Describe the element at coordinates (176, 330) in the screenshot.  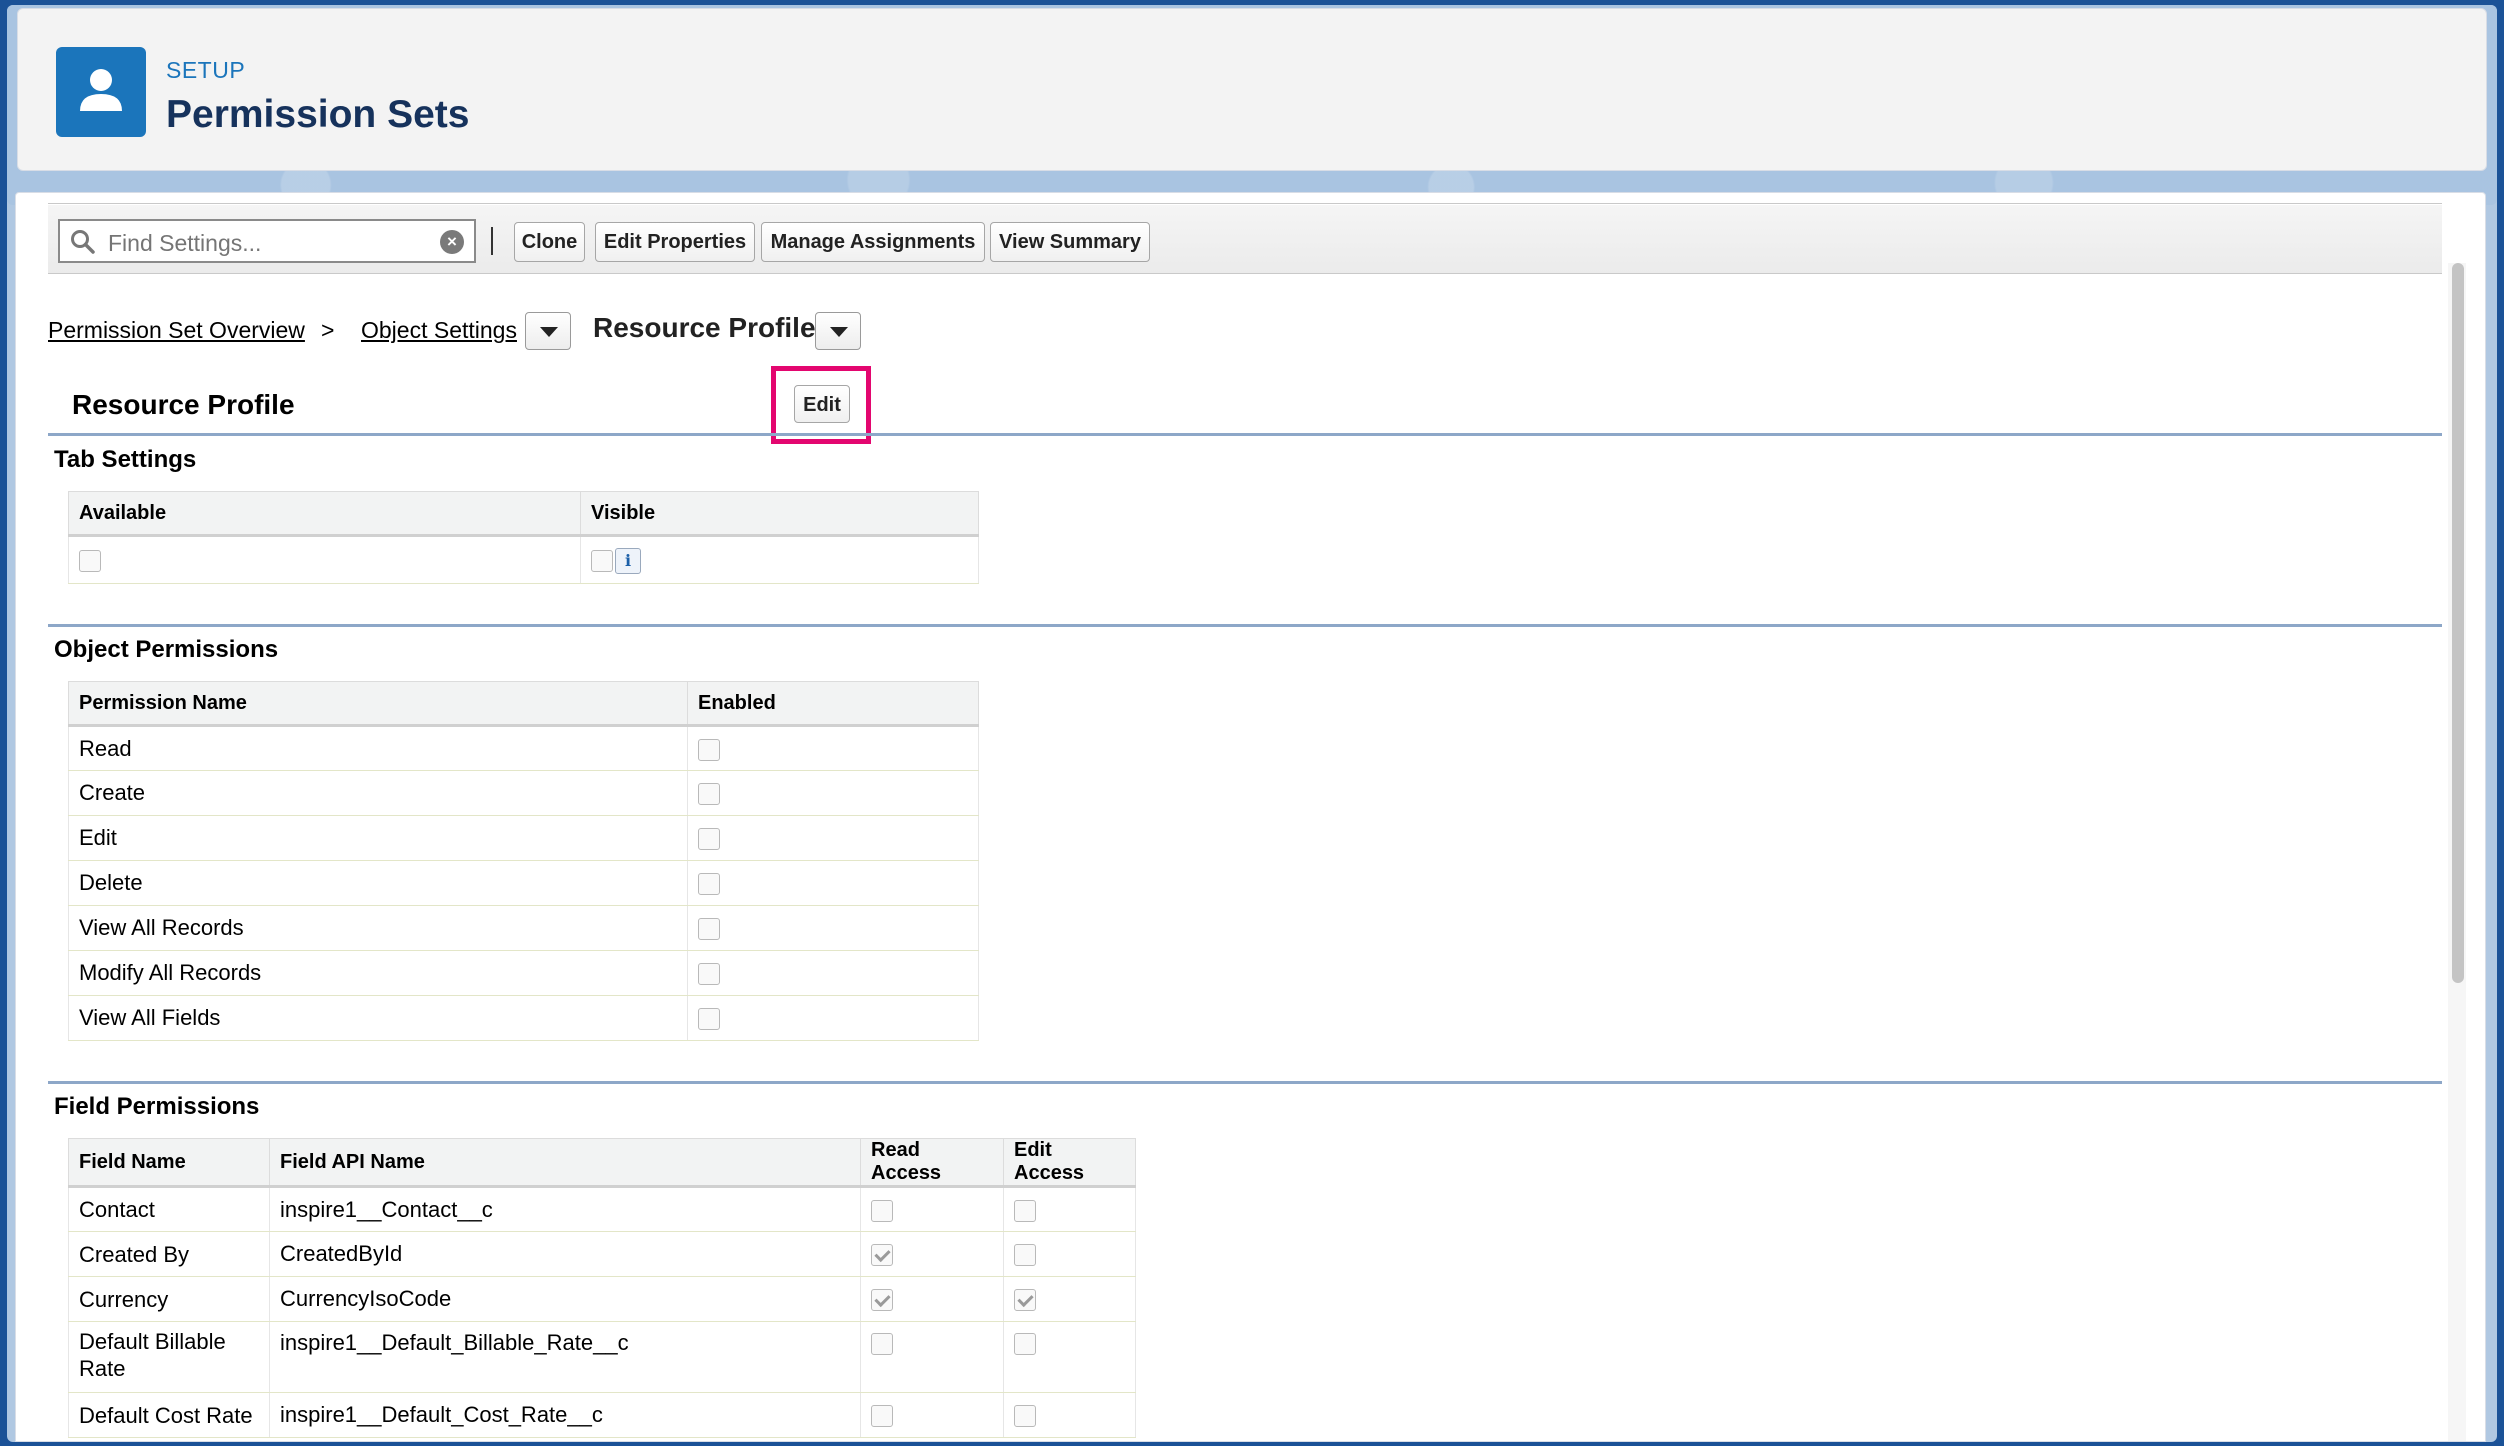
I see `breadcrumb-permission-set-overview: Permission Set Overview` at that location.